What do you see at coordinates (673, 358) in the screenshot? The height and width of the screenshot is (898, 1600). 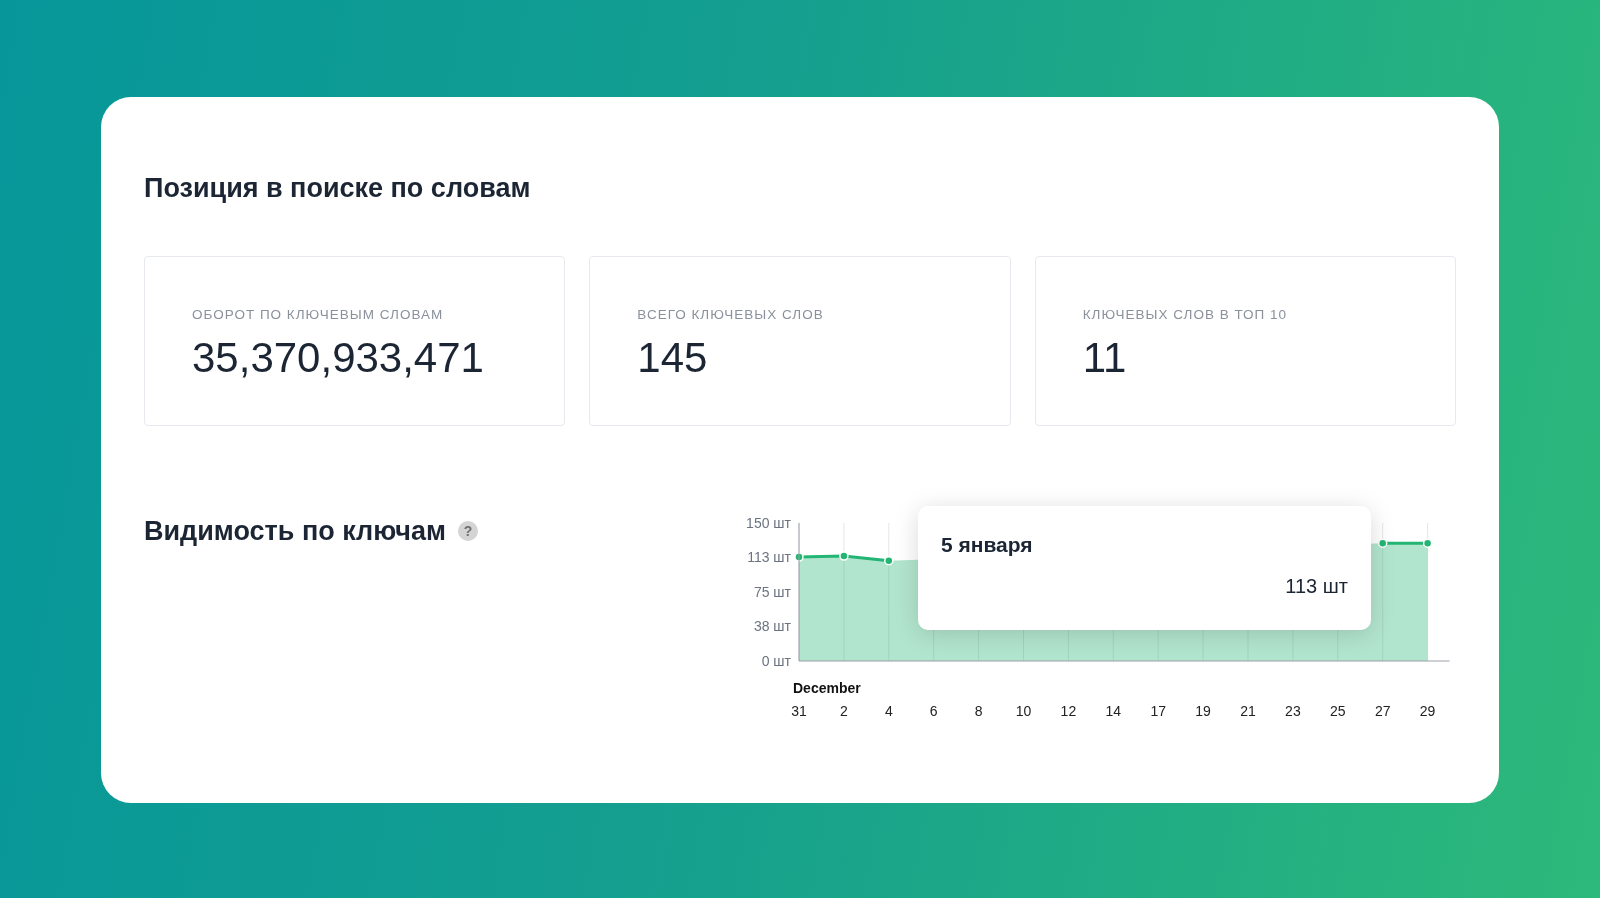 I see `stat-value: 145` at bounding box center [673, 358].